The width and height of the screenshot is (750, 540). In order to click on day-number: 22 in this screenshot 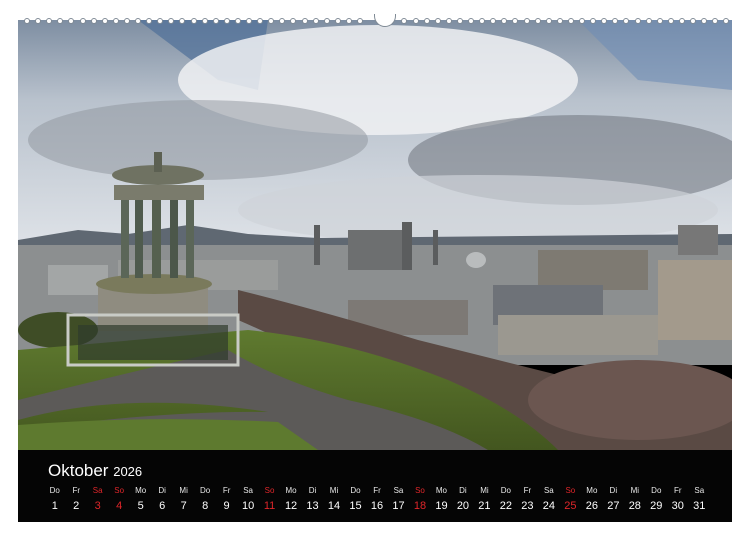, I will do `click(506, 506)`.